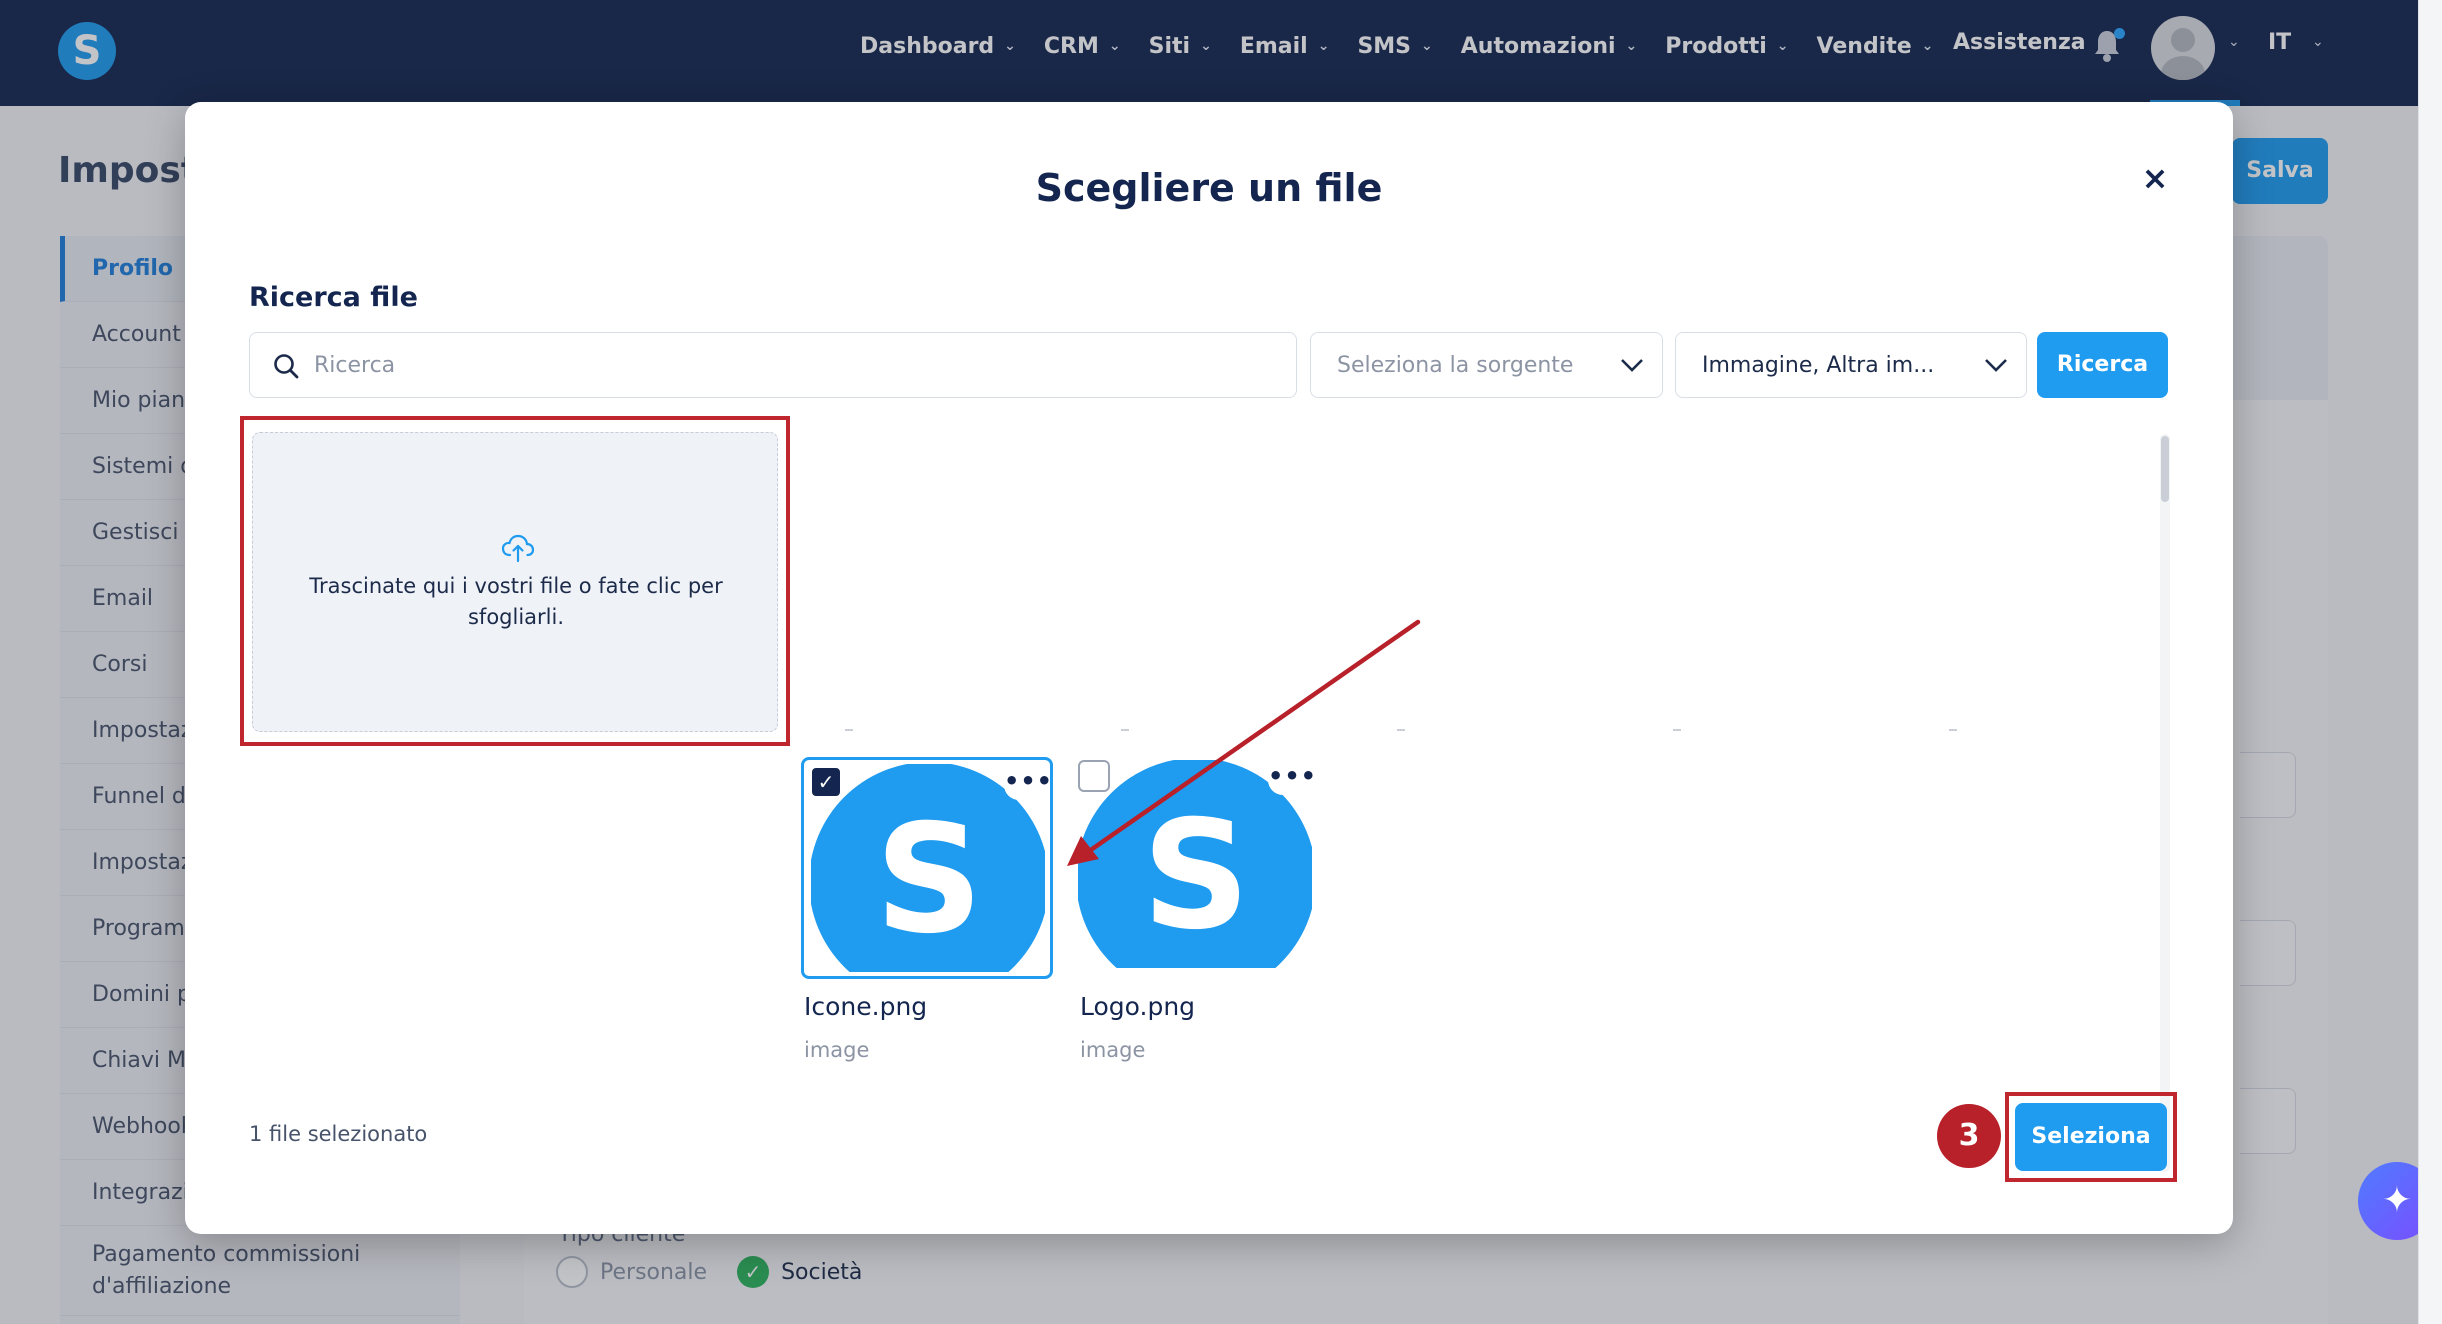 The height and width of the screenshot is (1324, 2442). Describe the element at coordinates (338, 1134) in the screenshot. I see `selection-status: 1 file selezionato` at that location.